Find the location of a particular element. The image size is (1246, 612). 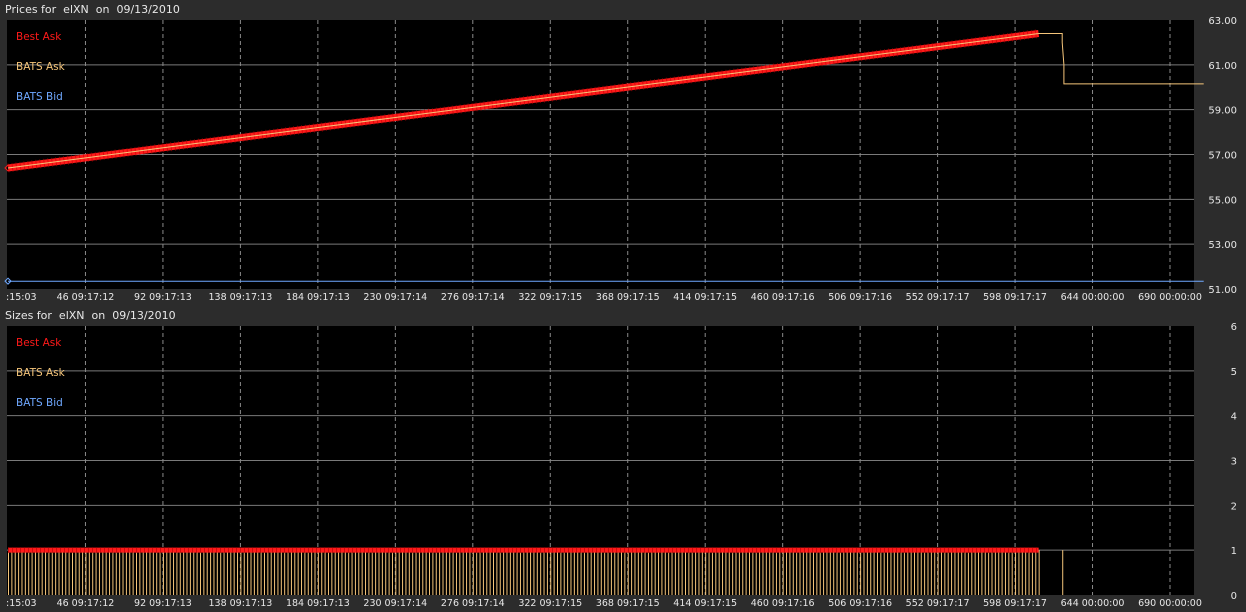

y-tick-label: 1 is located at coordinates (1234, 551).